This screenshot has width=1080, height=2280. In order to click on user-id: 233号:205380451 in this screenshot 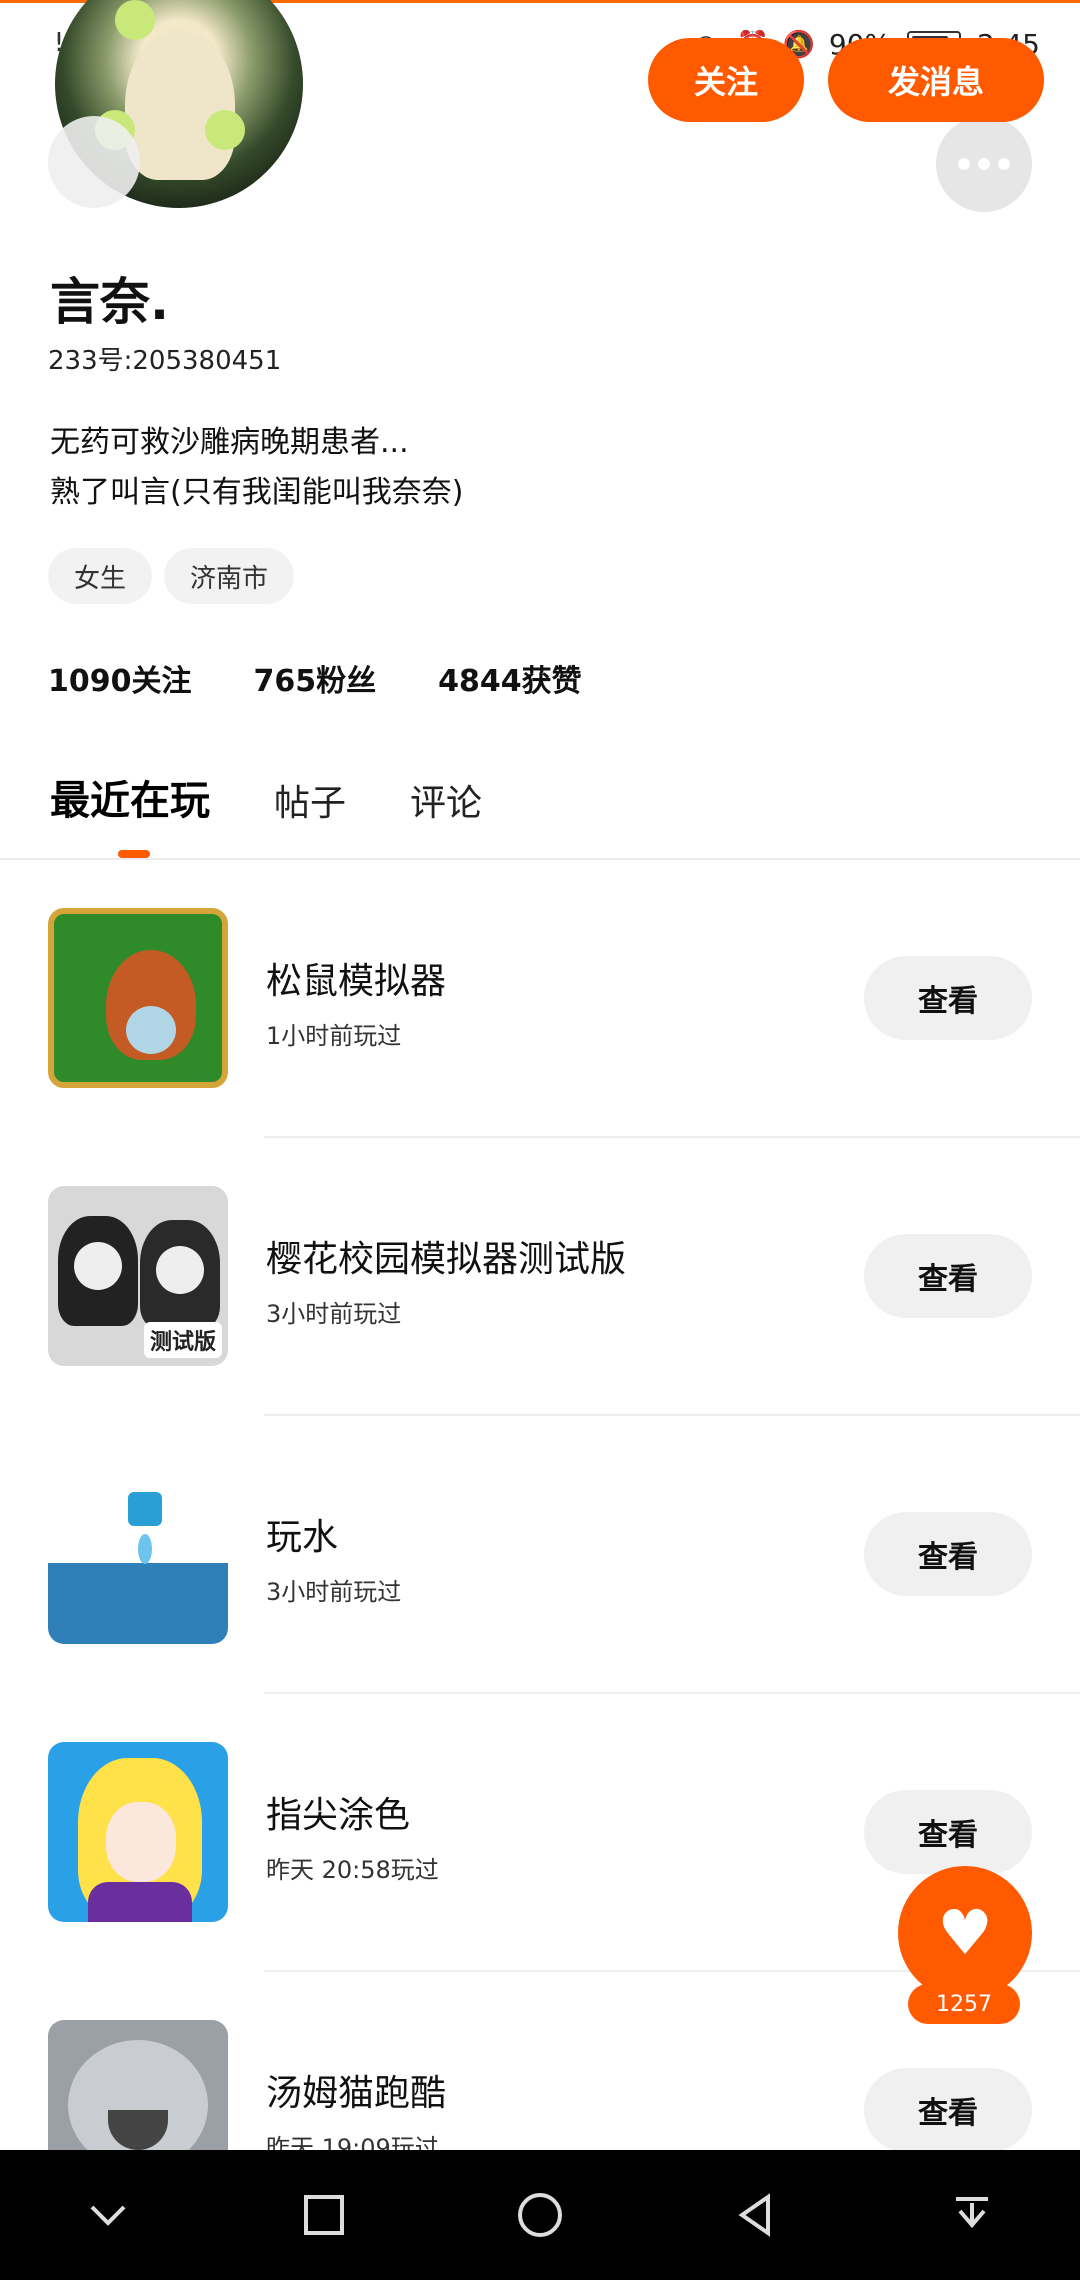, I will do `click(165, 361)`.